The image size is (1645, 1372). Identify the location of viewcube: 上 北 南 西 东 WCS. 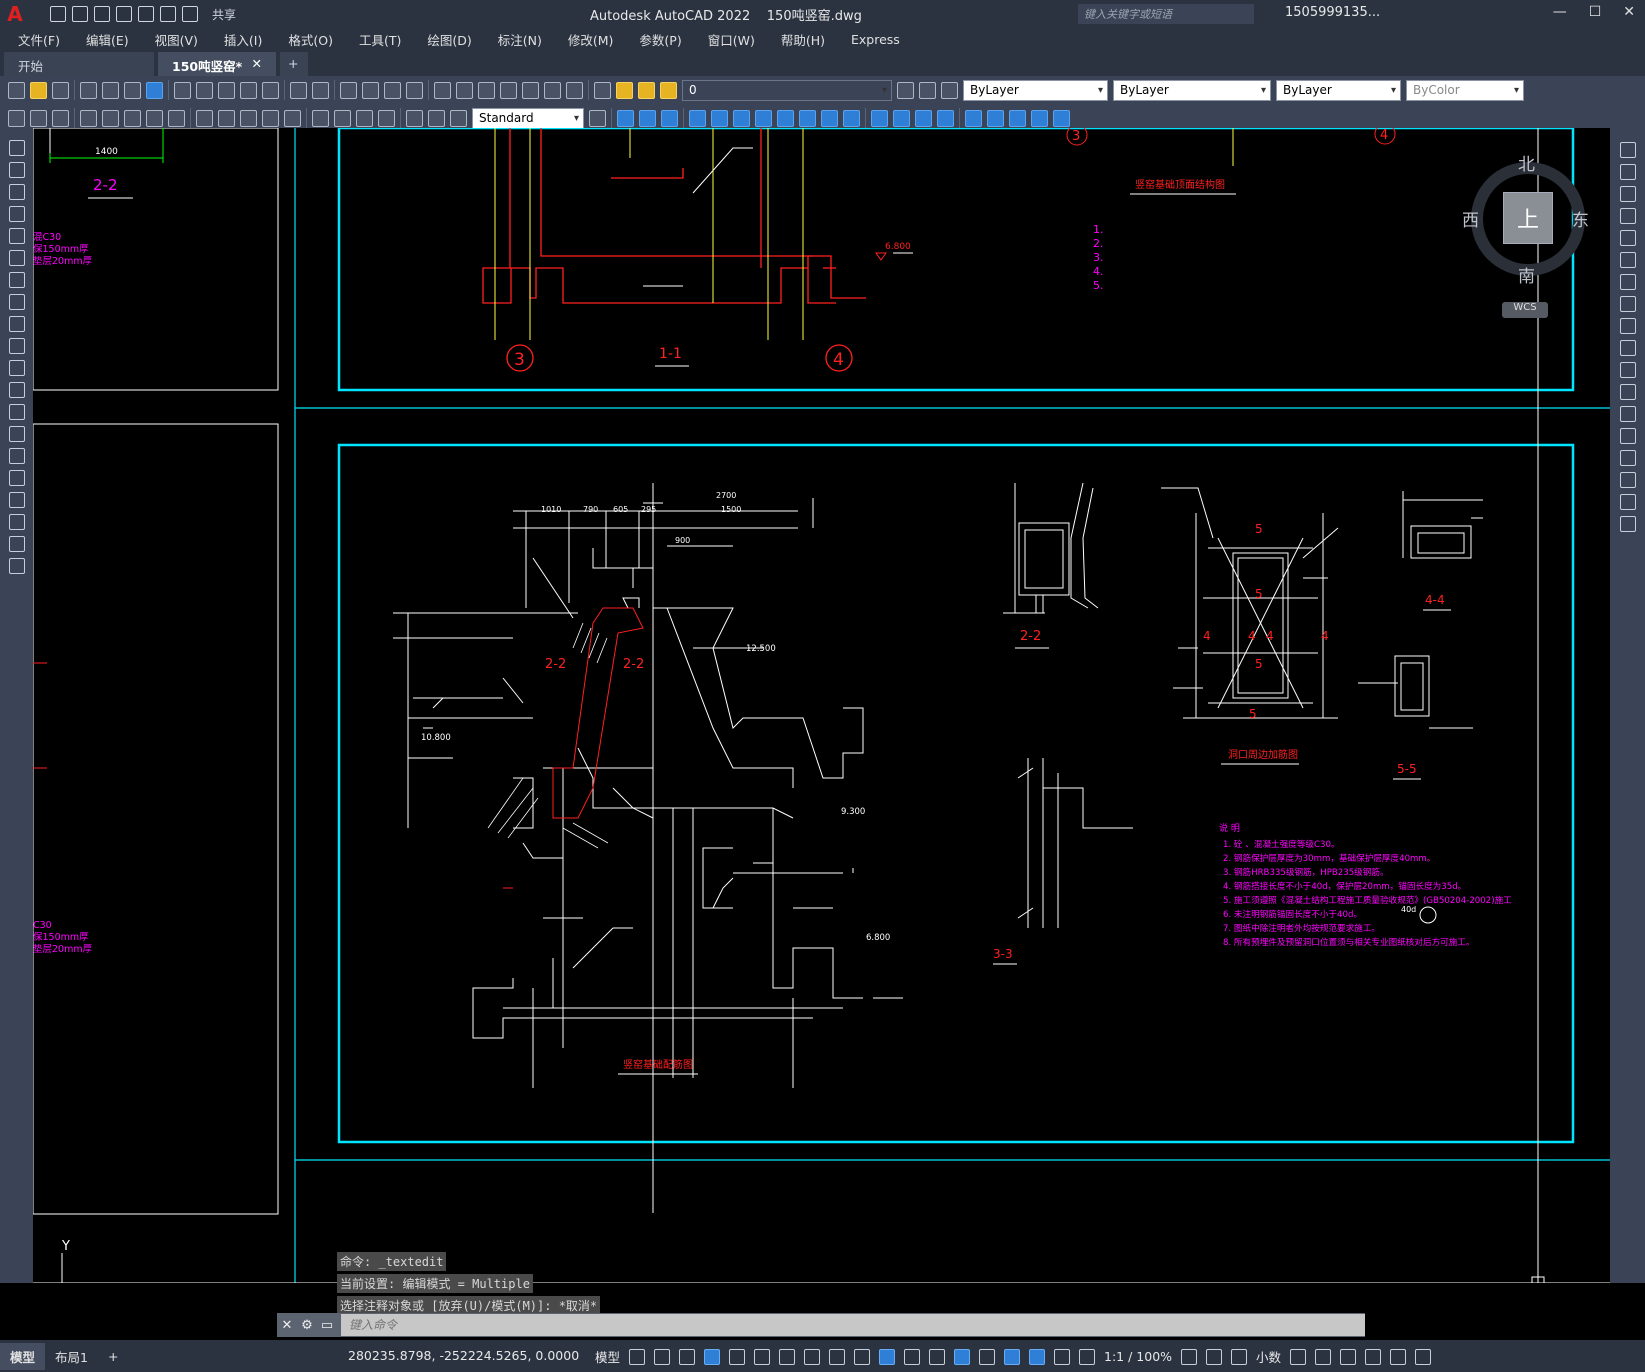
(1525, 235).